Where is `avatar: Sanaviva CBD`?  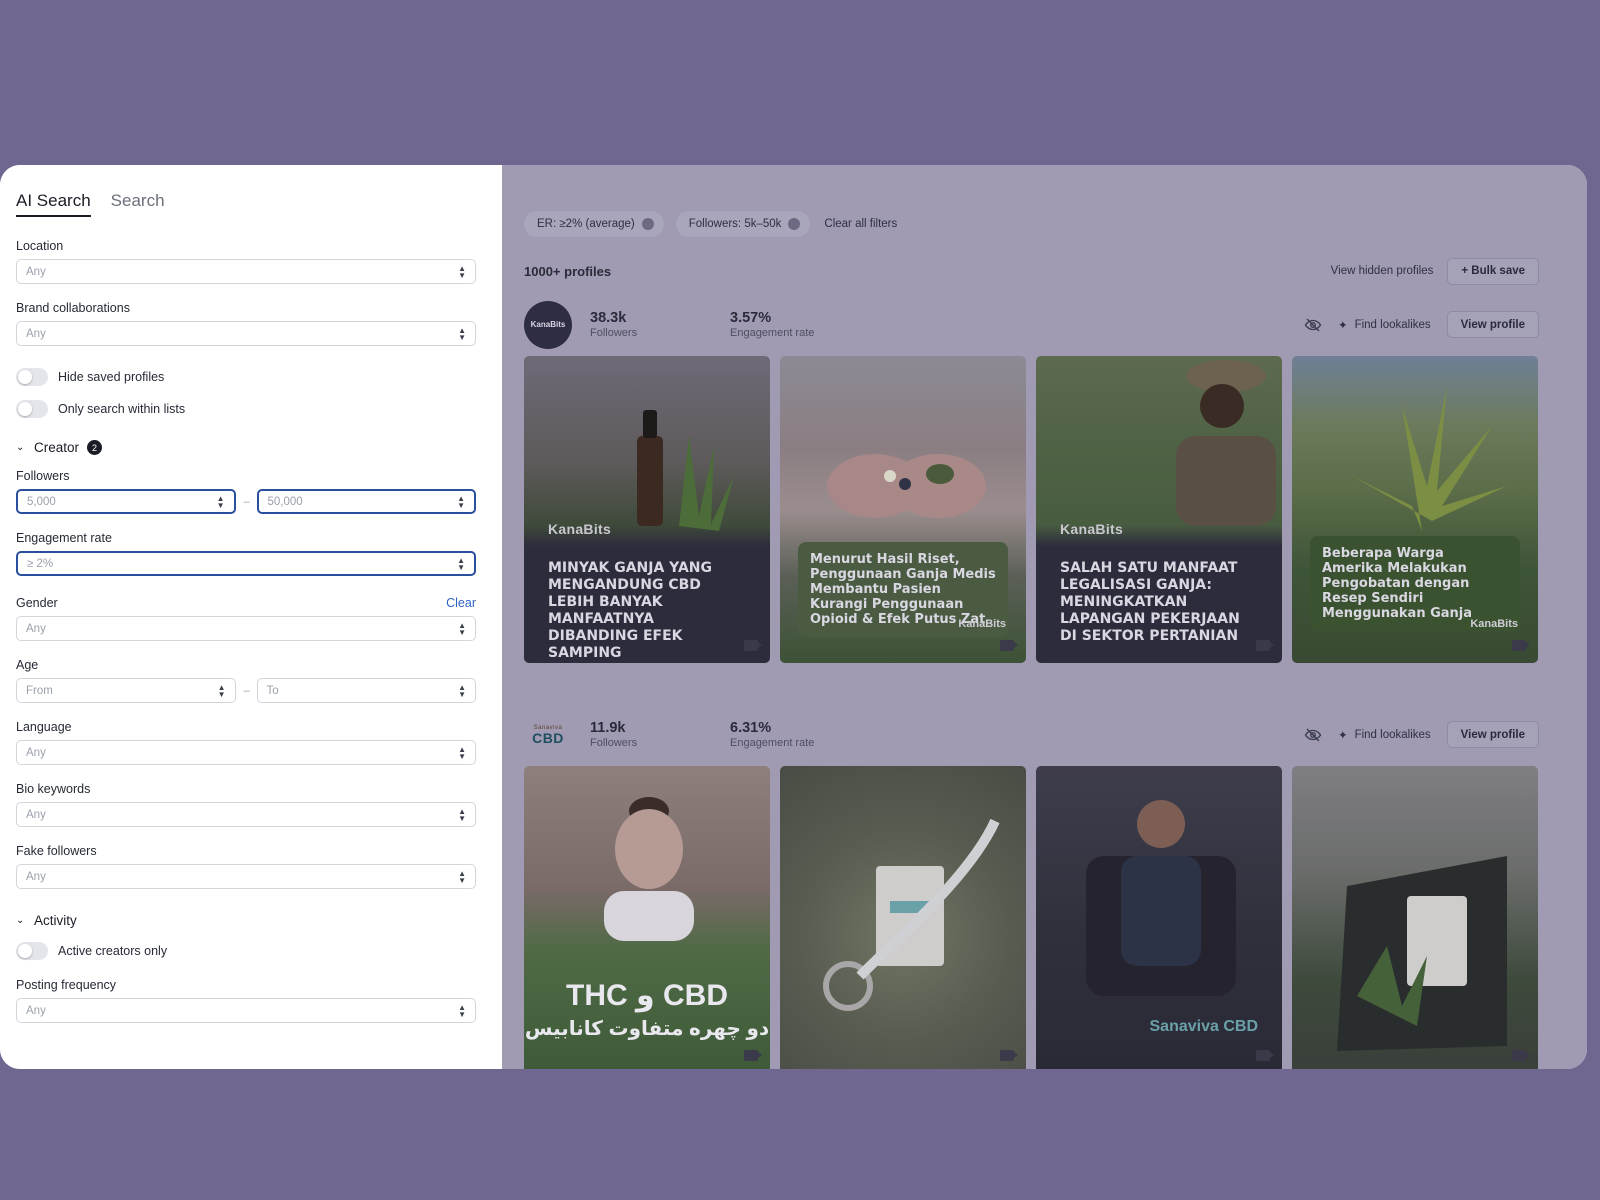
avatar: Sanaviva CBD is located at coordinates (548, 735).